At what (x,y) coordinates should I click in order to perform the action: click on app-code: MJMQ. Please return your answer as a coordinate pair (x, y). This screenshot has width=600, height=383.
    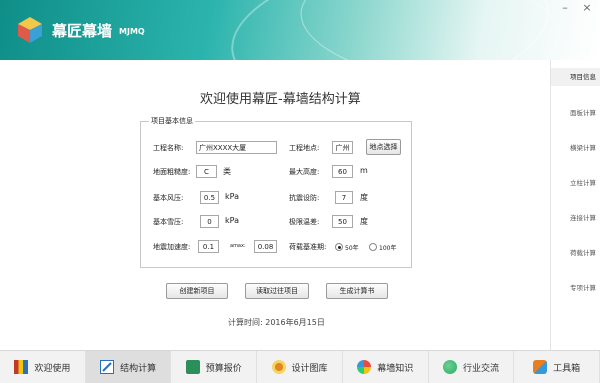
    Looking at the image, I should click on (132, 31).